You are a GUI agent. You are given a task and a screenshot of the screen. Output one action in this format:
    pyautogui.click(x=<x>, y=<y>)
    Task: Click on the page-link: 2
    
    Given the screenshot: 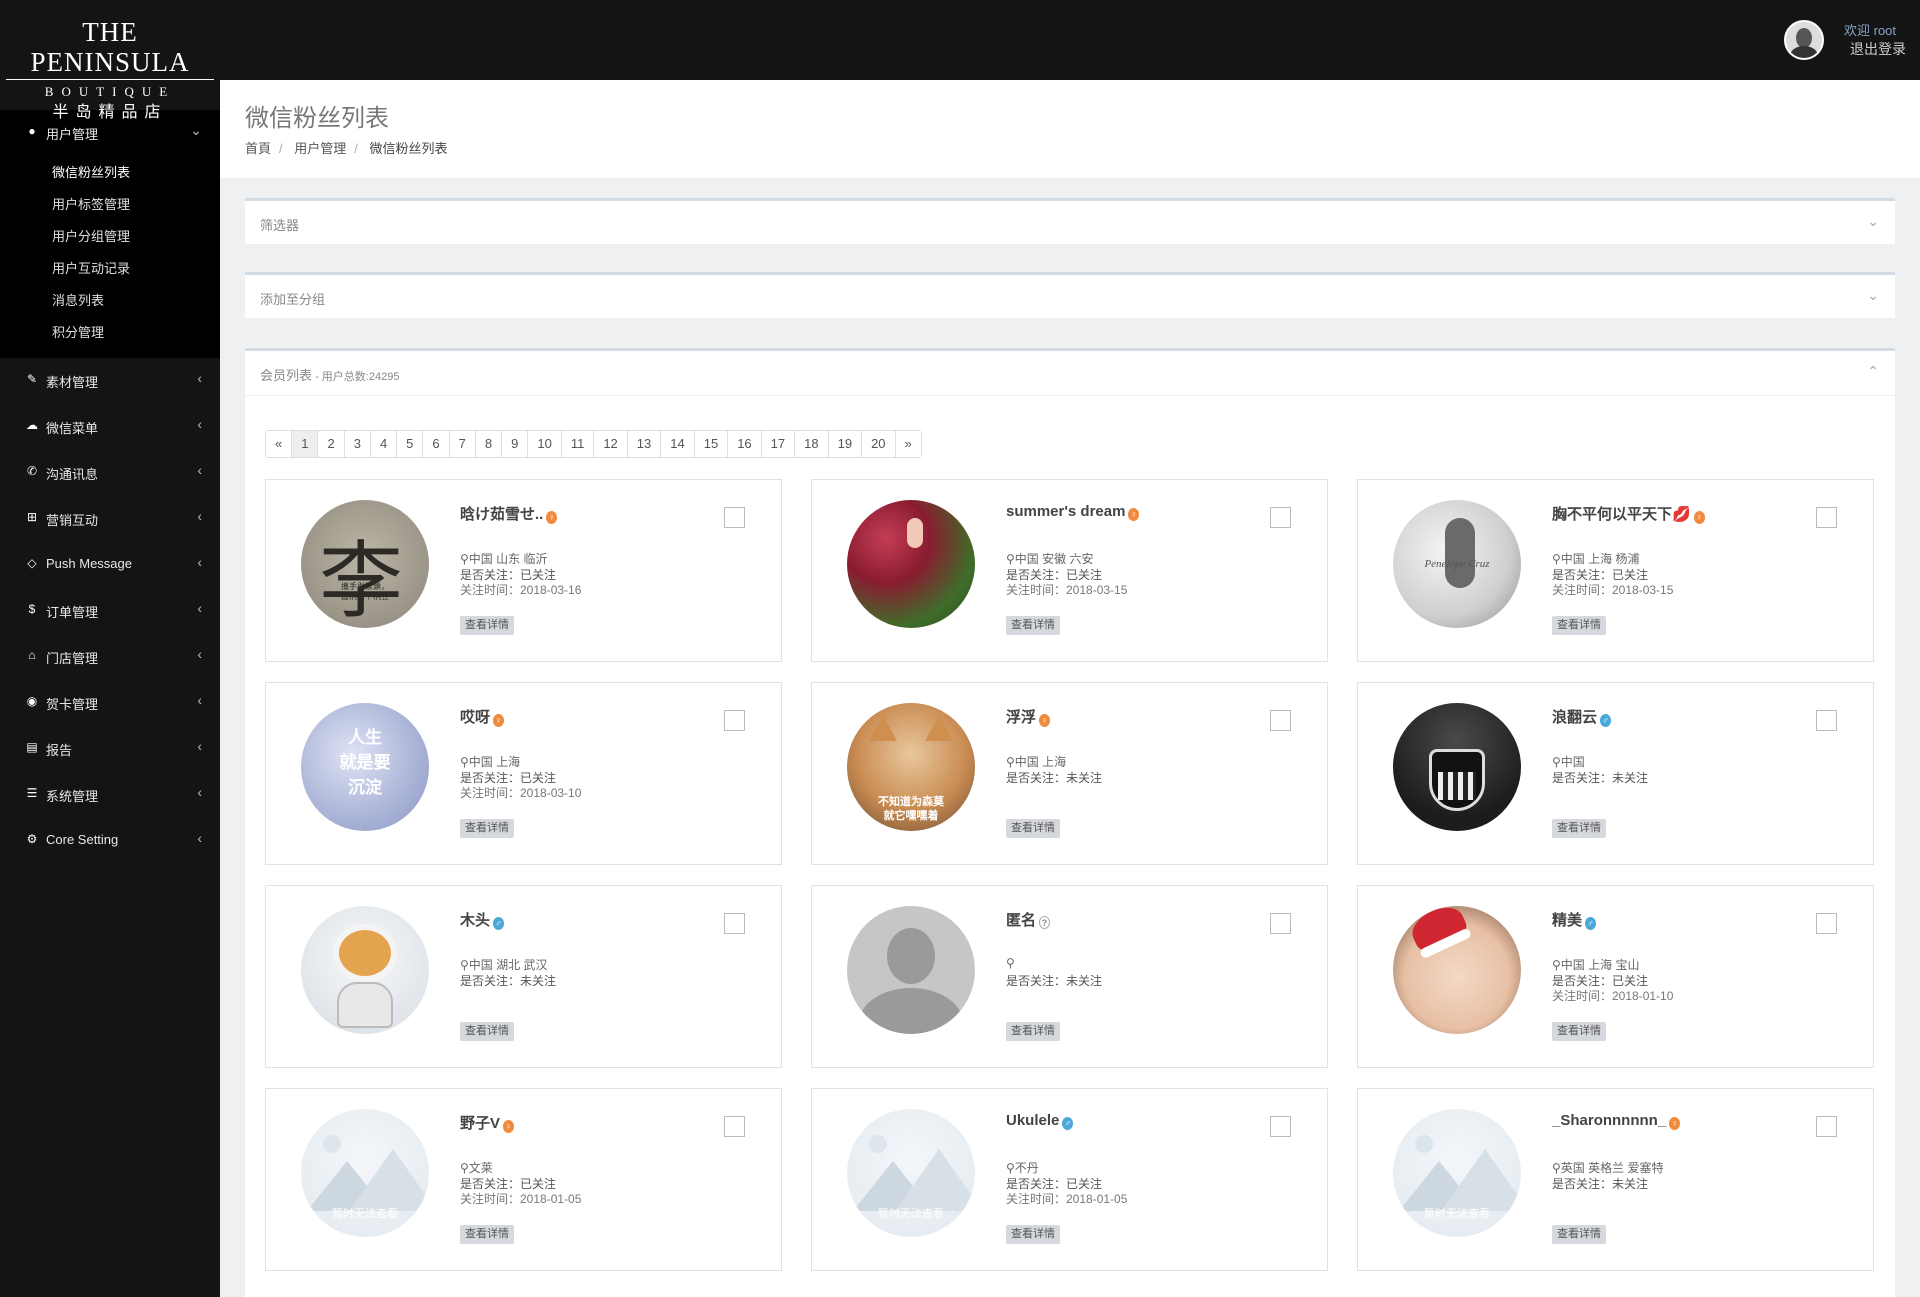 What is the action you would take?
    pyautogui.click(x=330, y=444)
    